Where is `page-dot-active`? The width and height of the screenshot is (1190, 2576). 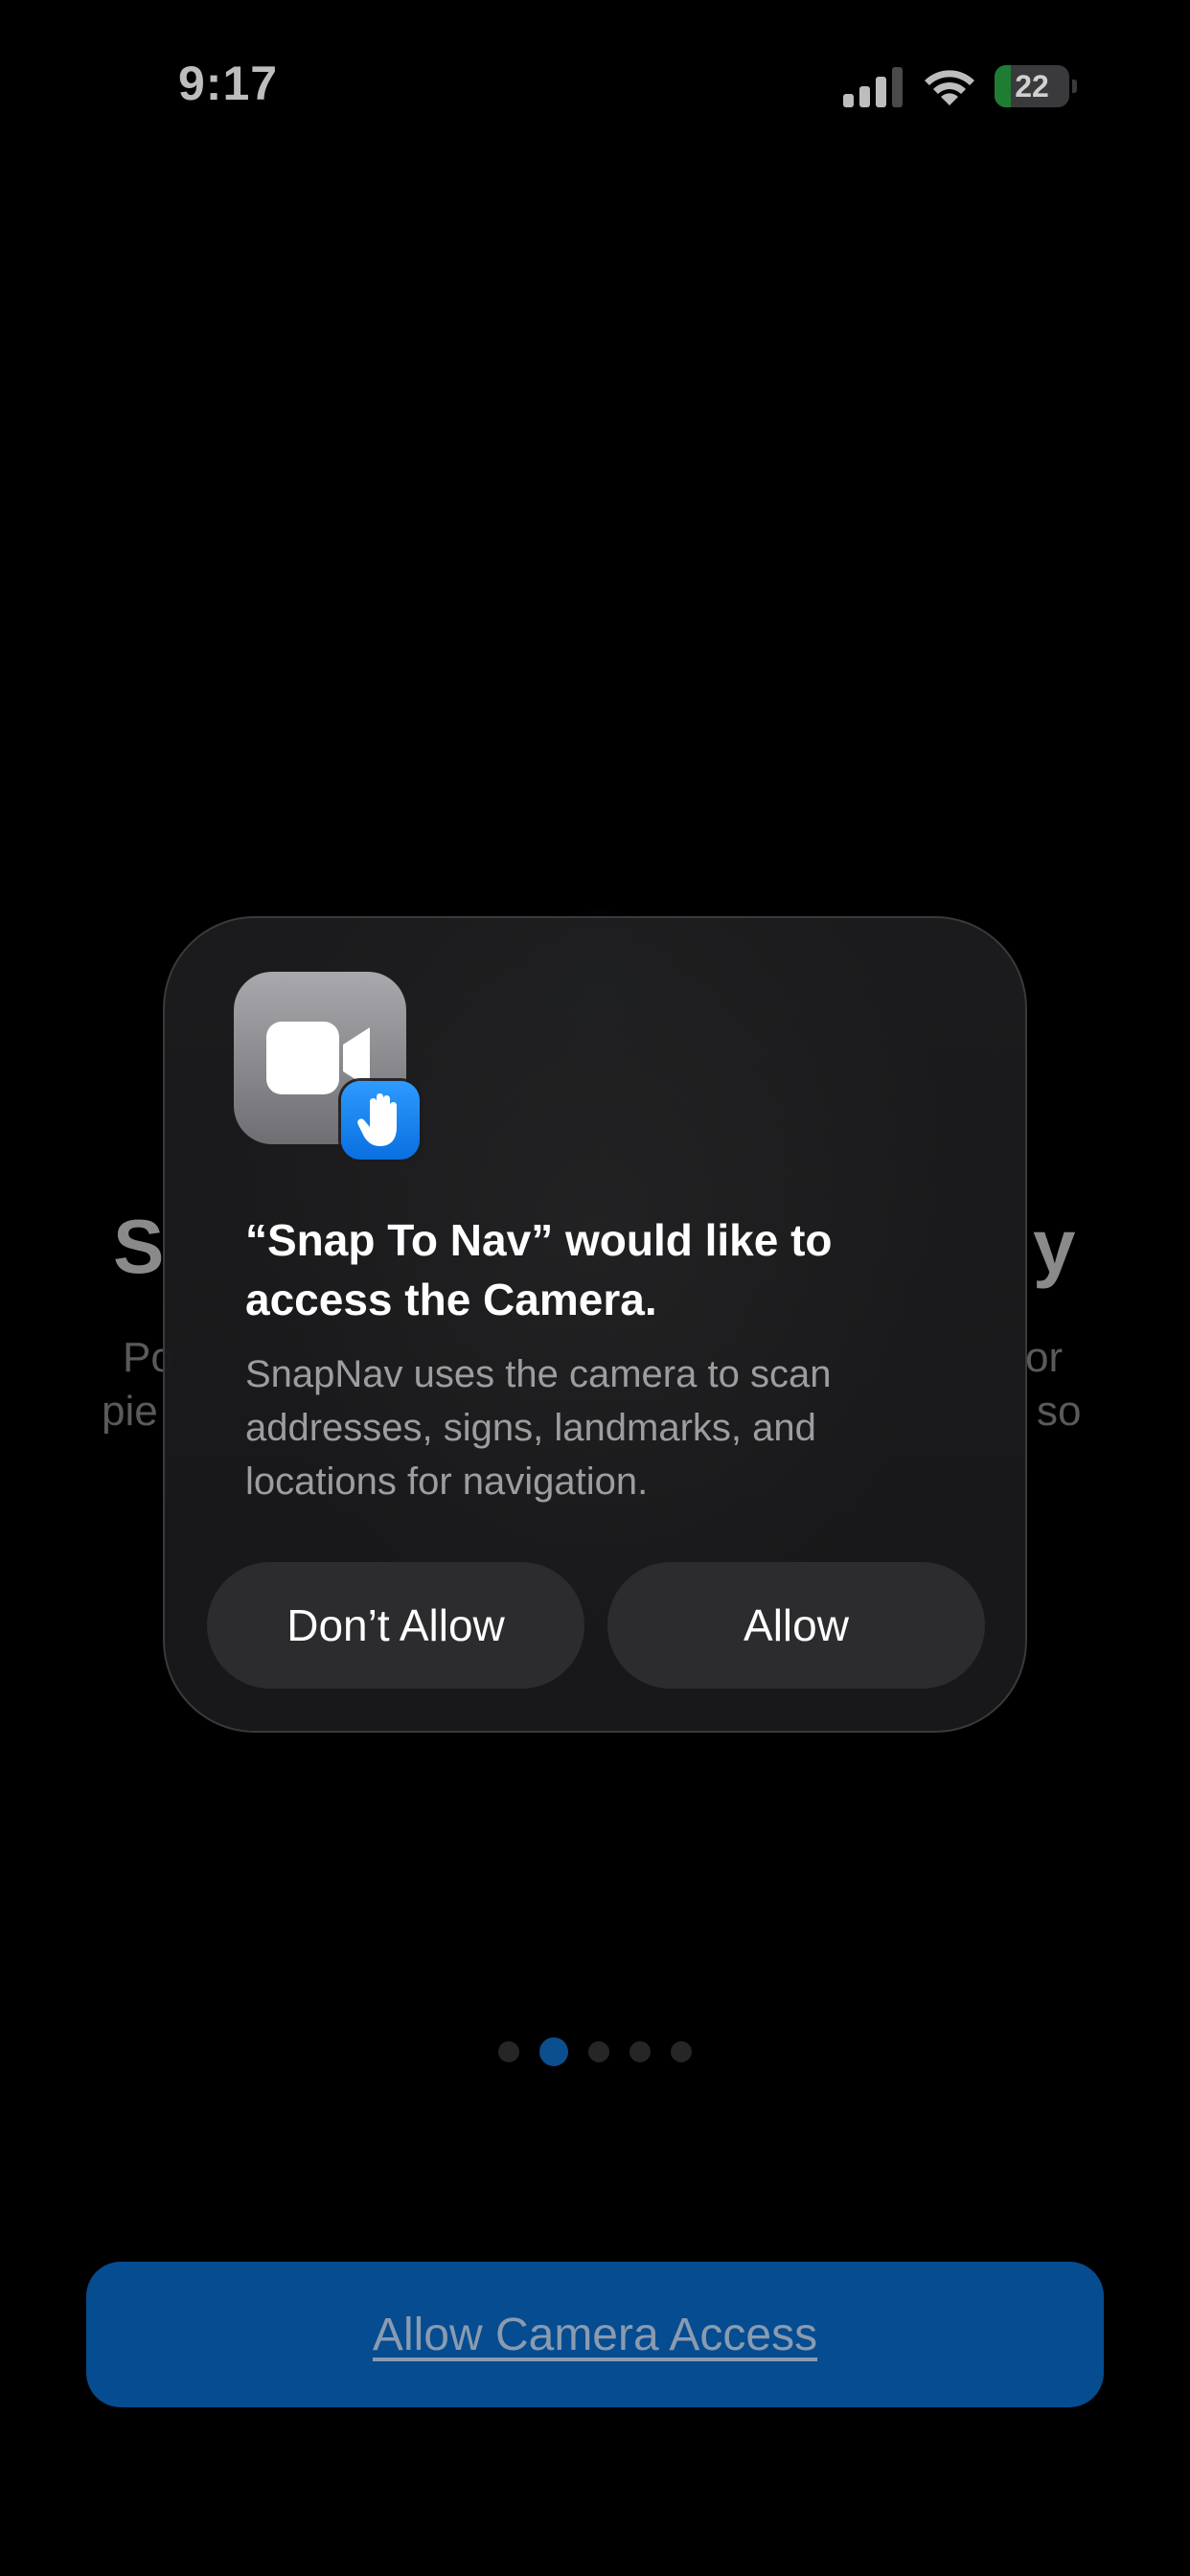
page-dot-active is located at coordinates (554, 2051).